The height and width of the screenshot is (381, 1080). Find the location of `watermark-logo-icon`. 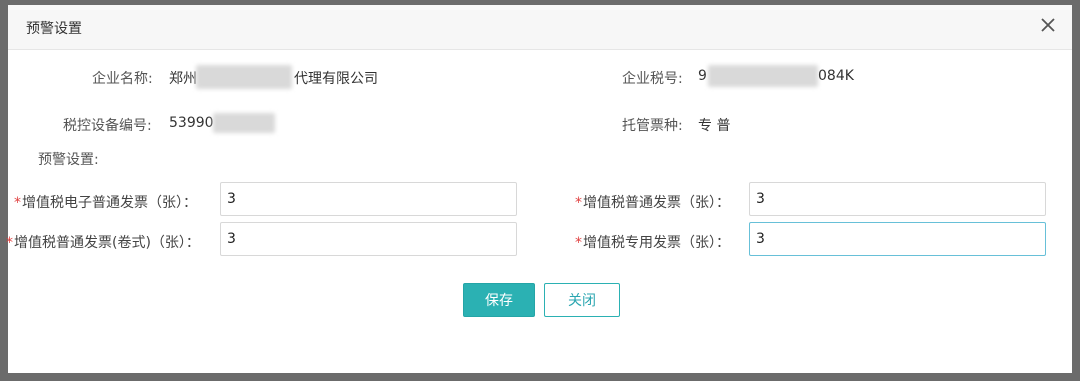

watermark-logo-icon is located at coordinates (27, 361).